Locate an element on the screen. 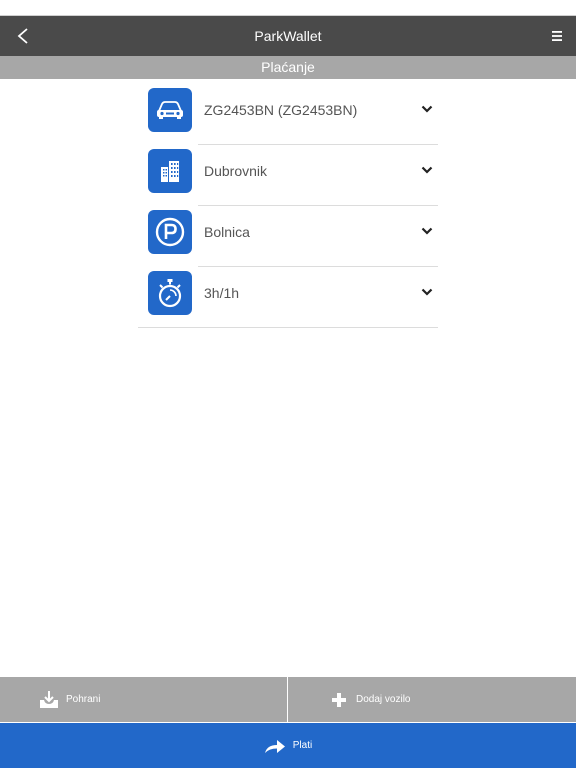 This screenshot has height=768, width=576. section-header: Plaćanje is located at coordinates (288, 67).